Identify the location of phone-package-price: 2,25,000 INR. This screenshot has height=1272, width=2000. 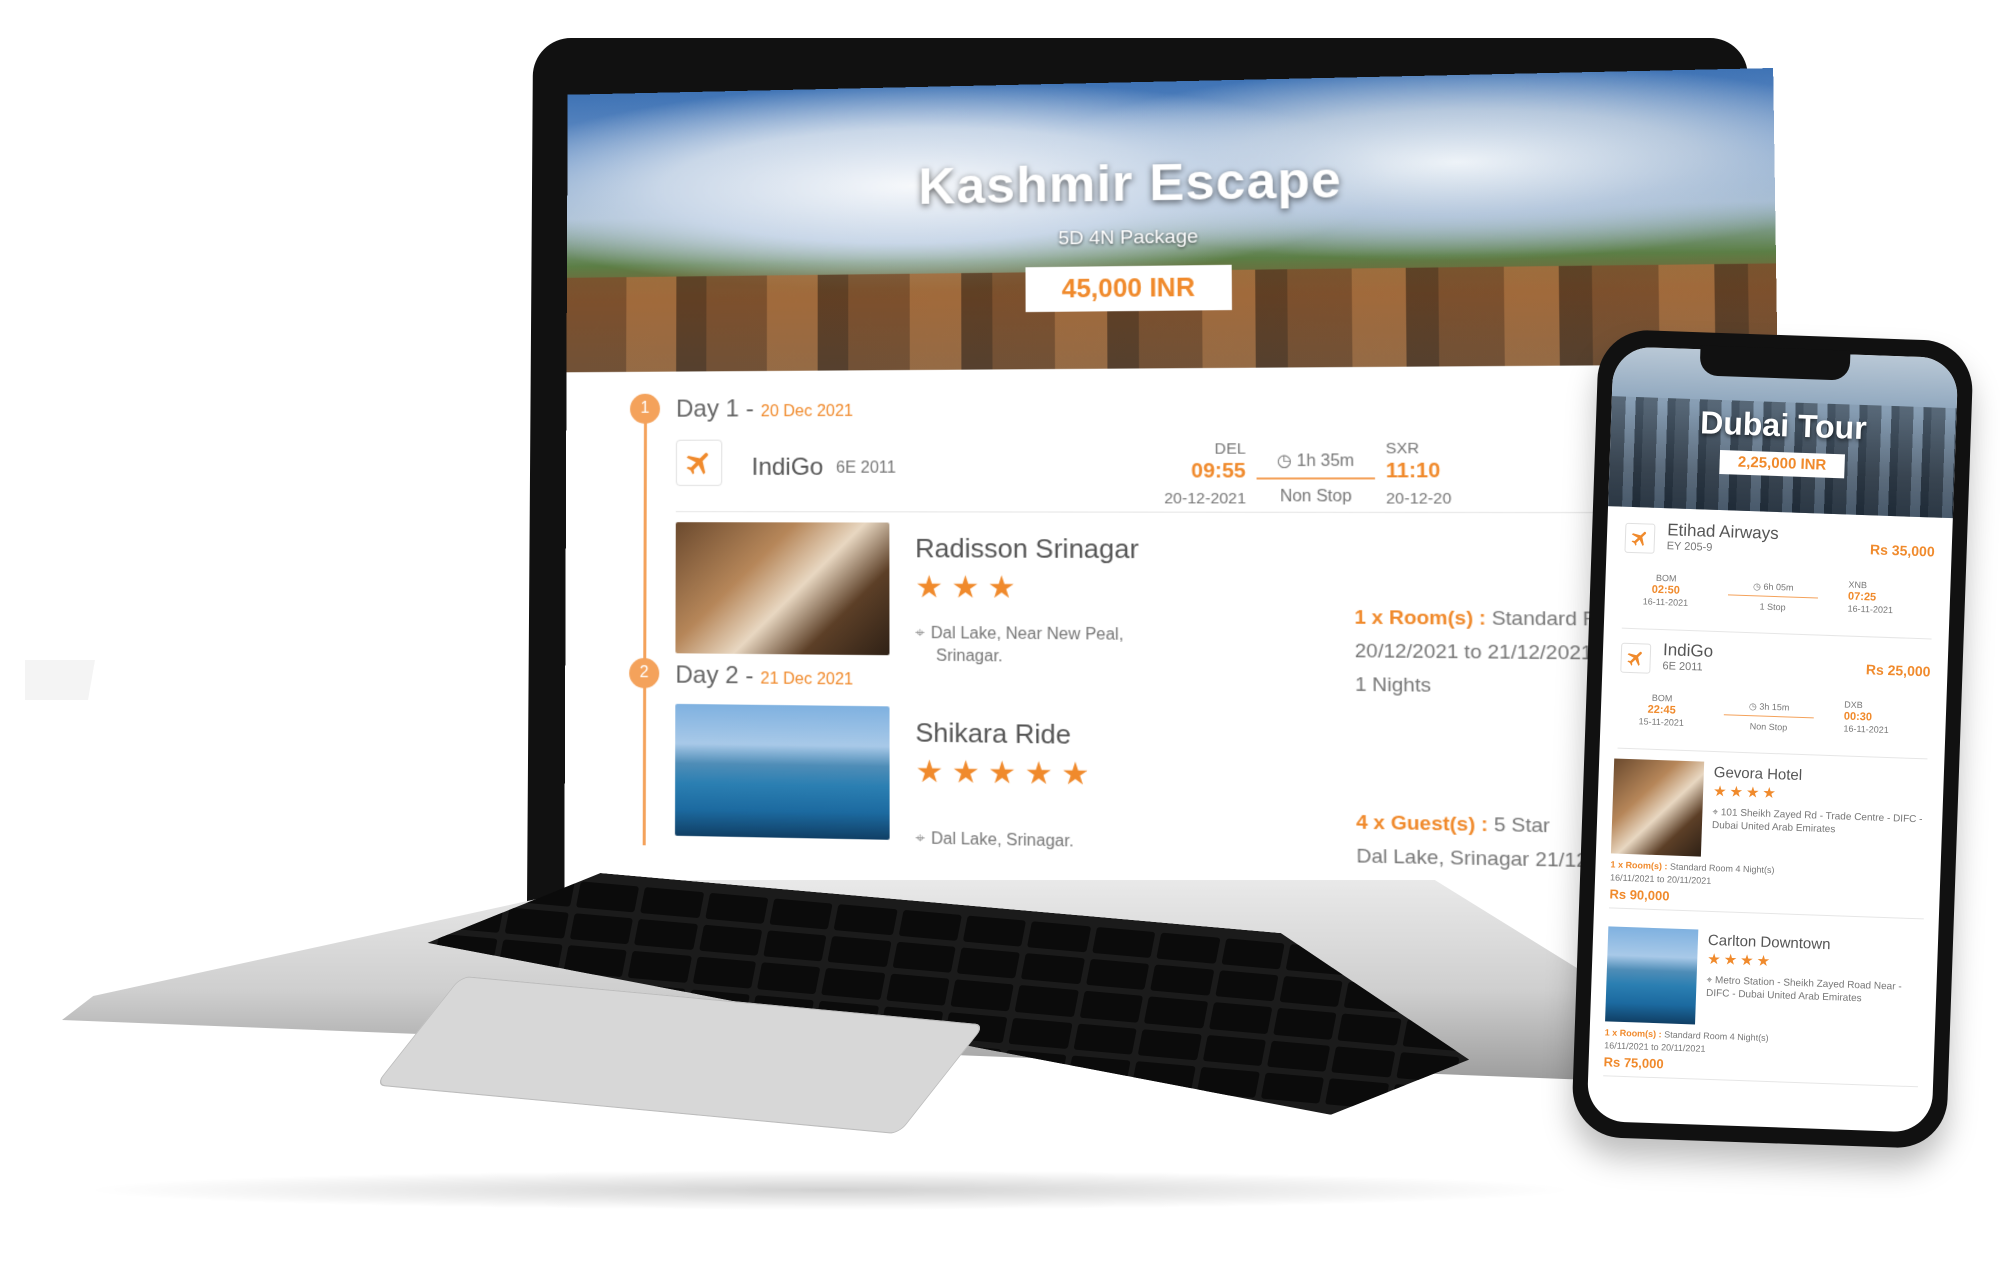
(1782, 464).